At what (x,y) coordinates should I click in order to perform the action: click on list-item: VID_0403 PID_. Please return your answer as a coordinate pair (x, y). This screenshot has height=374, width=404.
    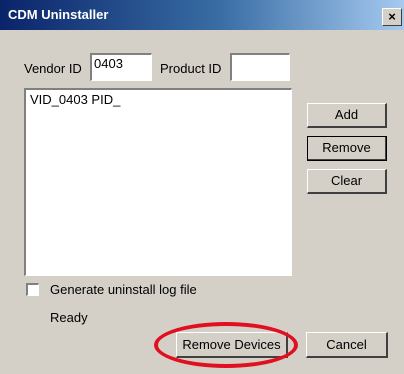
    Looking at the image, I should click on (158, 99).